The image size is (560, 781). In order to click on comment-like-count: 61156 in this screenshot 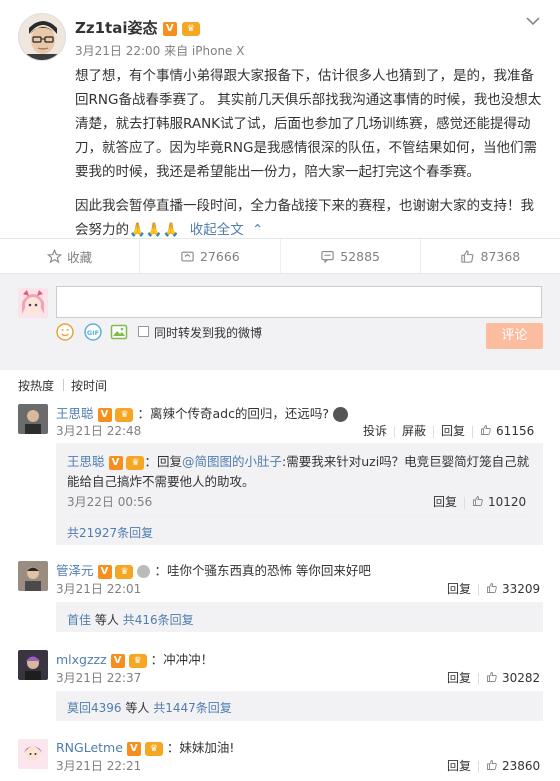, I will do `click(515, 431)`.